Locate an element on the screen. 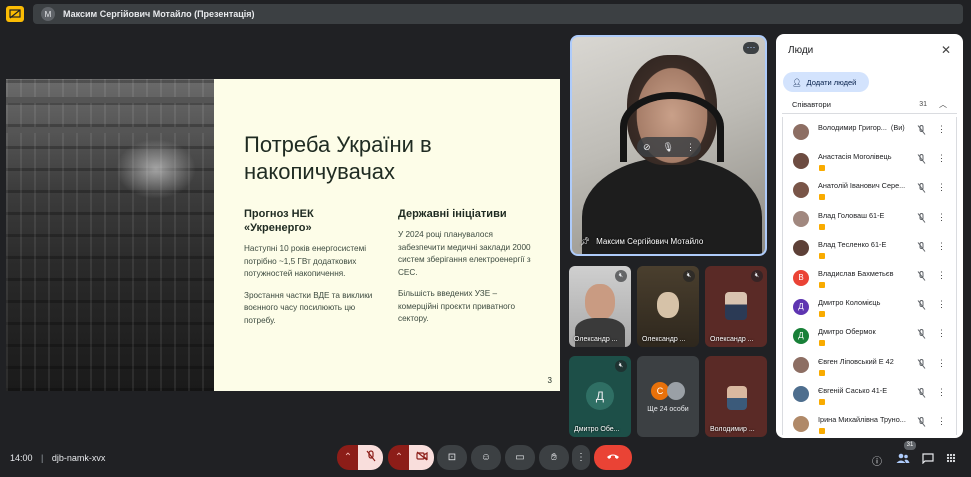 This screenshot has width=971, height=477. camera-off-icon is located at coordinates (421, 457).